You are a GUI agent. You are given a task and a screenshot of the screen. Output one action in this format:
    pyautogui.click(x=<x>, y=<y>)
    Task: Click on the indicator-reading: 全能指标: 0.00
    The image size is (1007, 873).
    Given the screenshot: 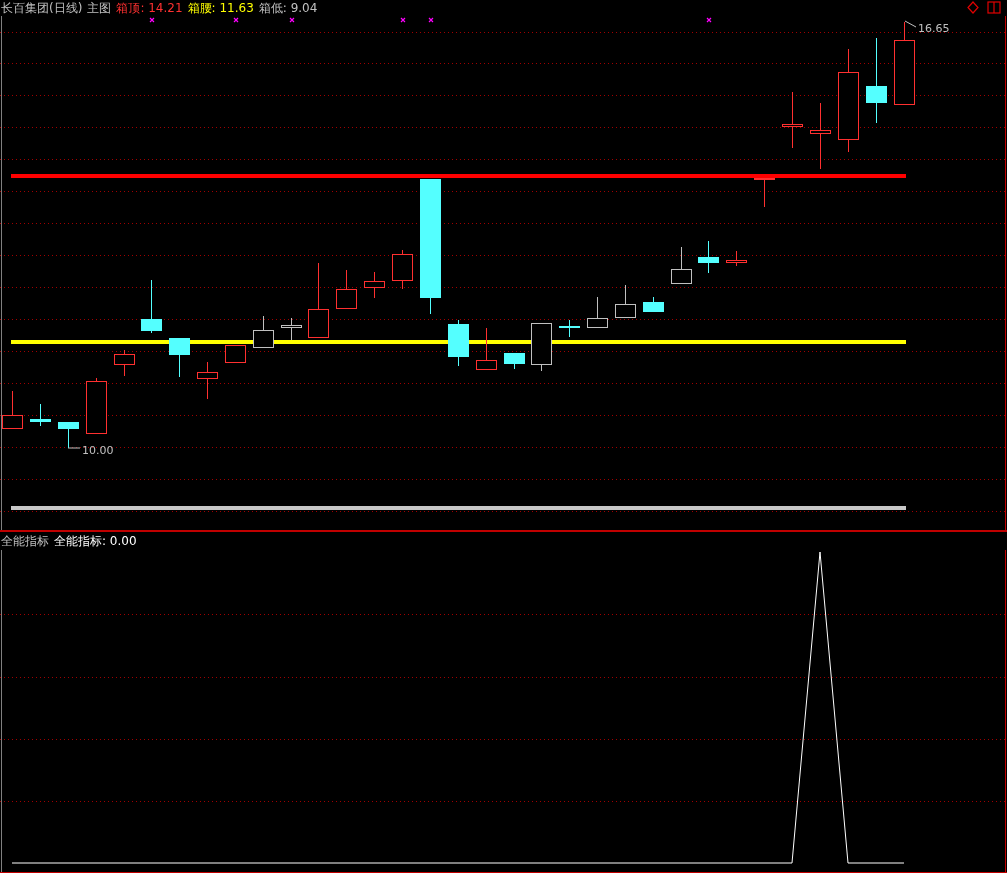 What is the action you would take?
    pyautogui.click(x=95, y=541)
    